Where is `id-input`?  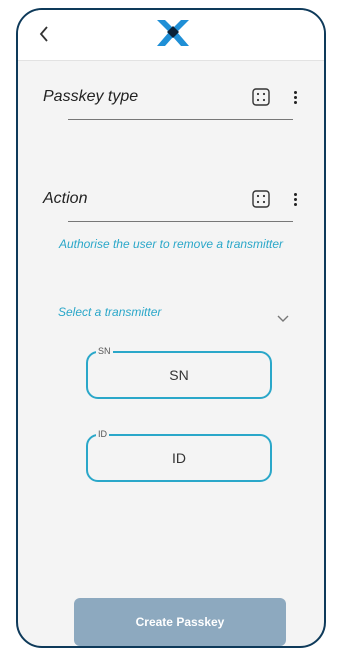 id-input is located at coordinates (179, 458).